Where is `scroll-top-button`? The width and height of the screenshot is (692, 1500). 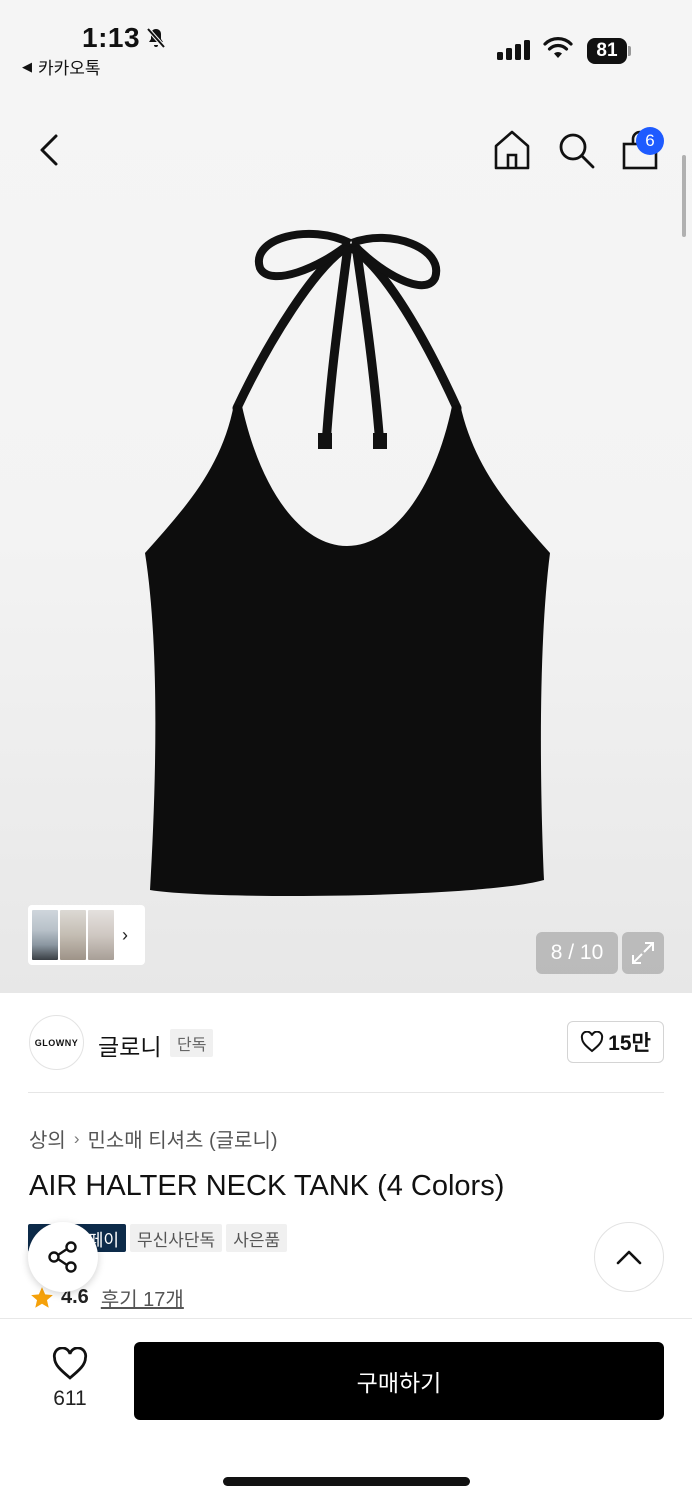
scroll-top-button is located at coordinates (629, 1257).